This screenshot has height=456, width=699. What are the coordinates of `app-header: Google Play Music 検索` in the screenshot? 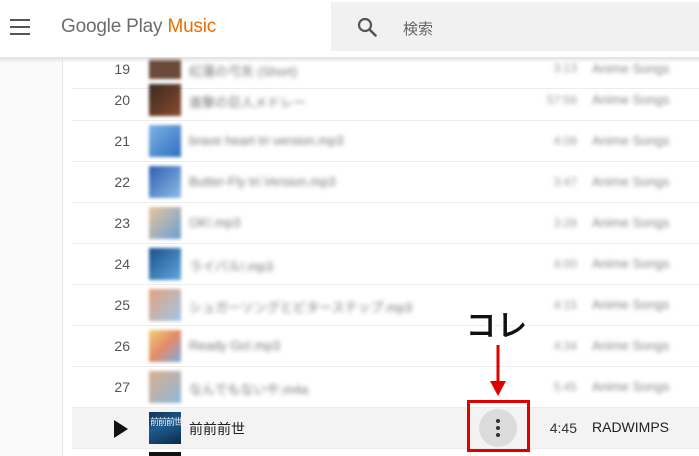 It's located at (349, 28).